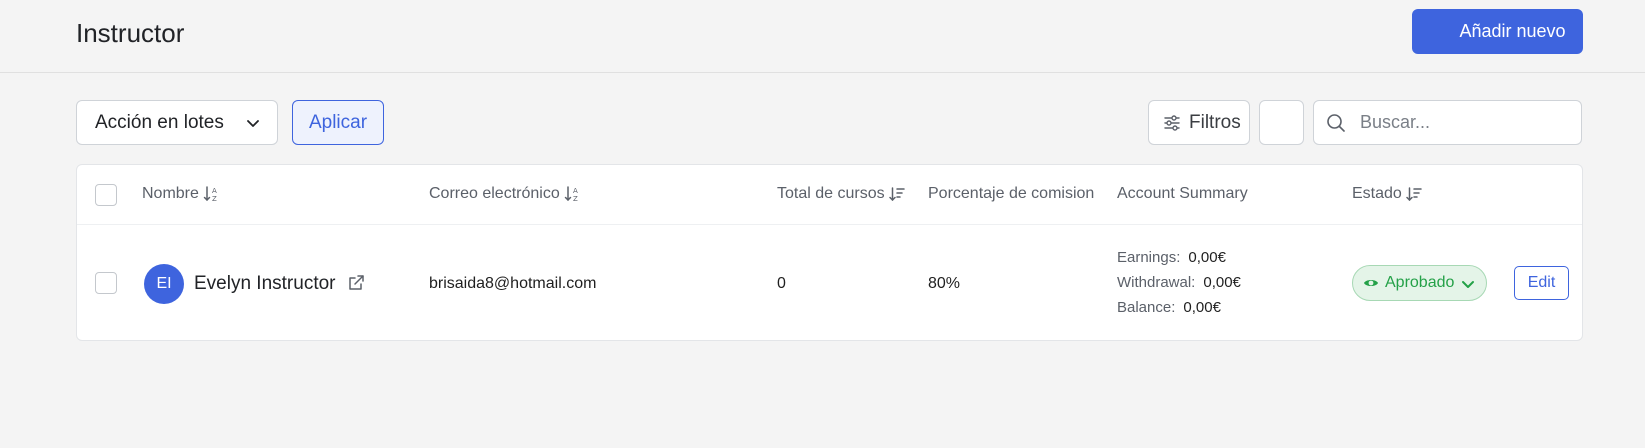 This screenshot has width=1645, height=448. Describe the element at coordinates (106, 195) in the screenshot. I see `select-all-checkbox` at that location.